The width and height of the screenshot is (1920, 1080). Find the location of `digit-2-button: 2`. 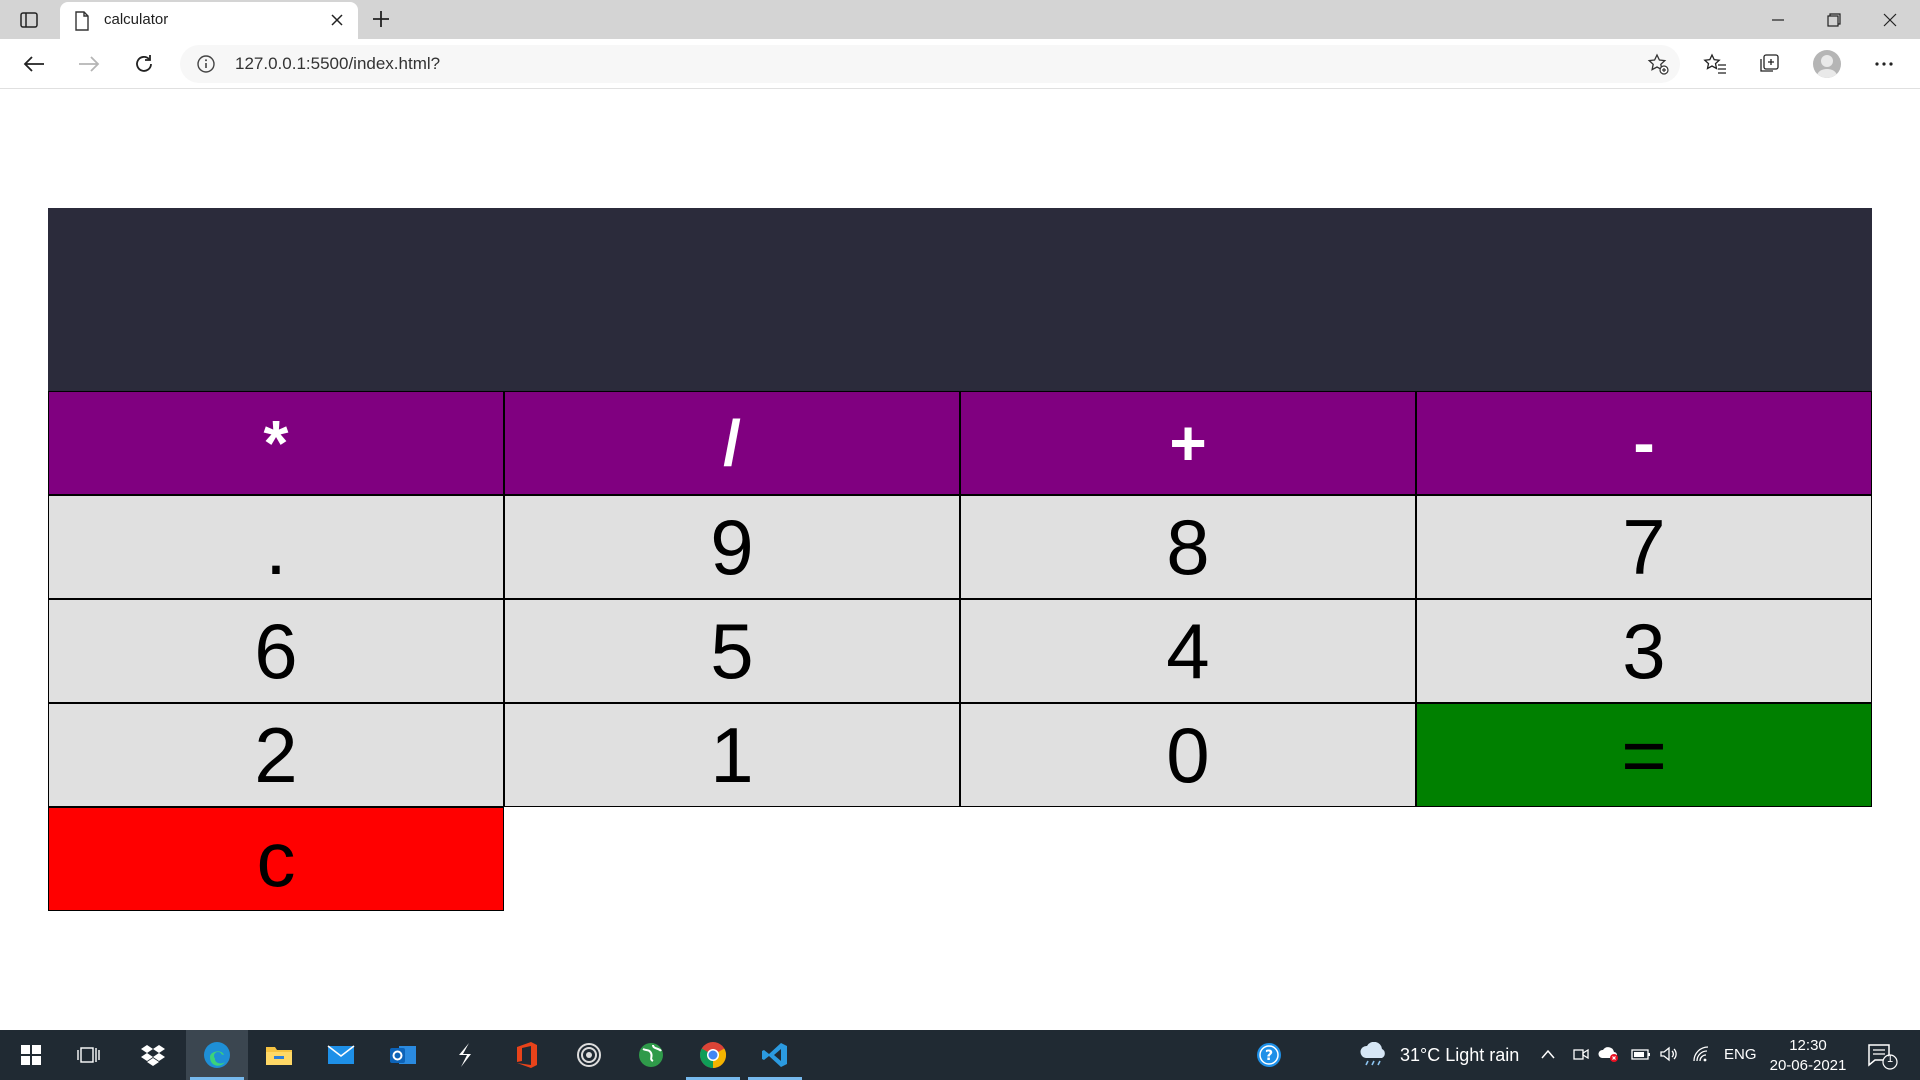

digit-2-button: 2 is located at coordinates (276, 755).